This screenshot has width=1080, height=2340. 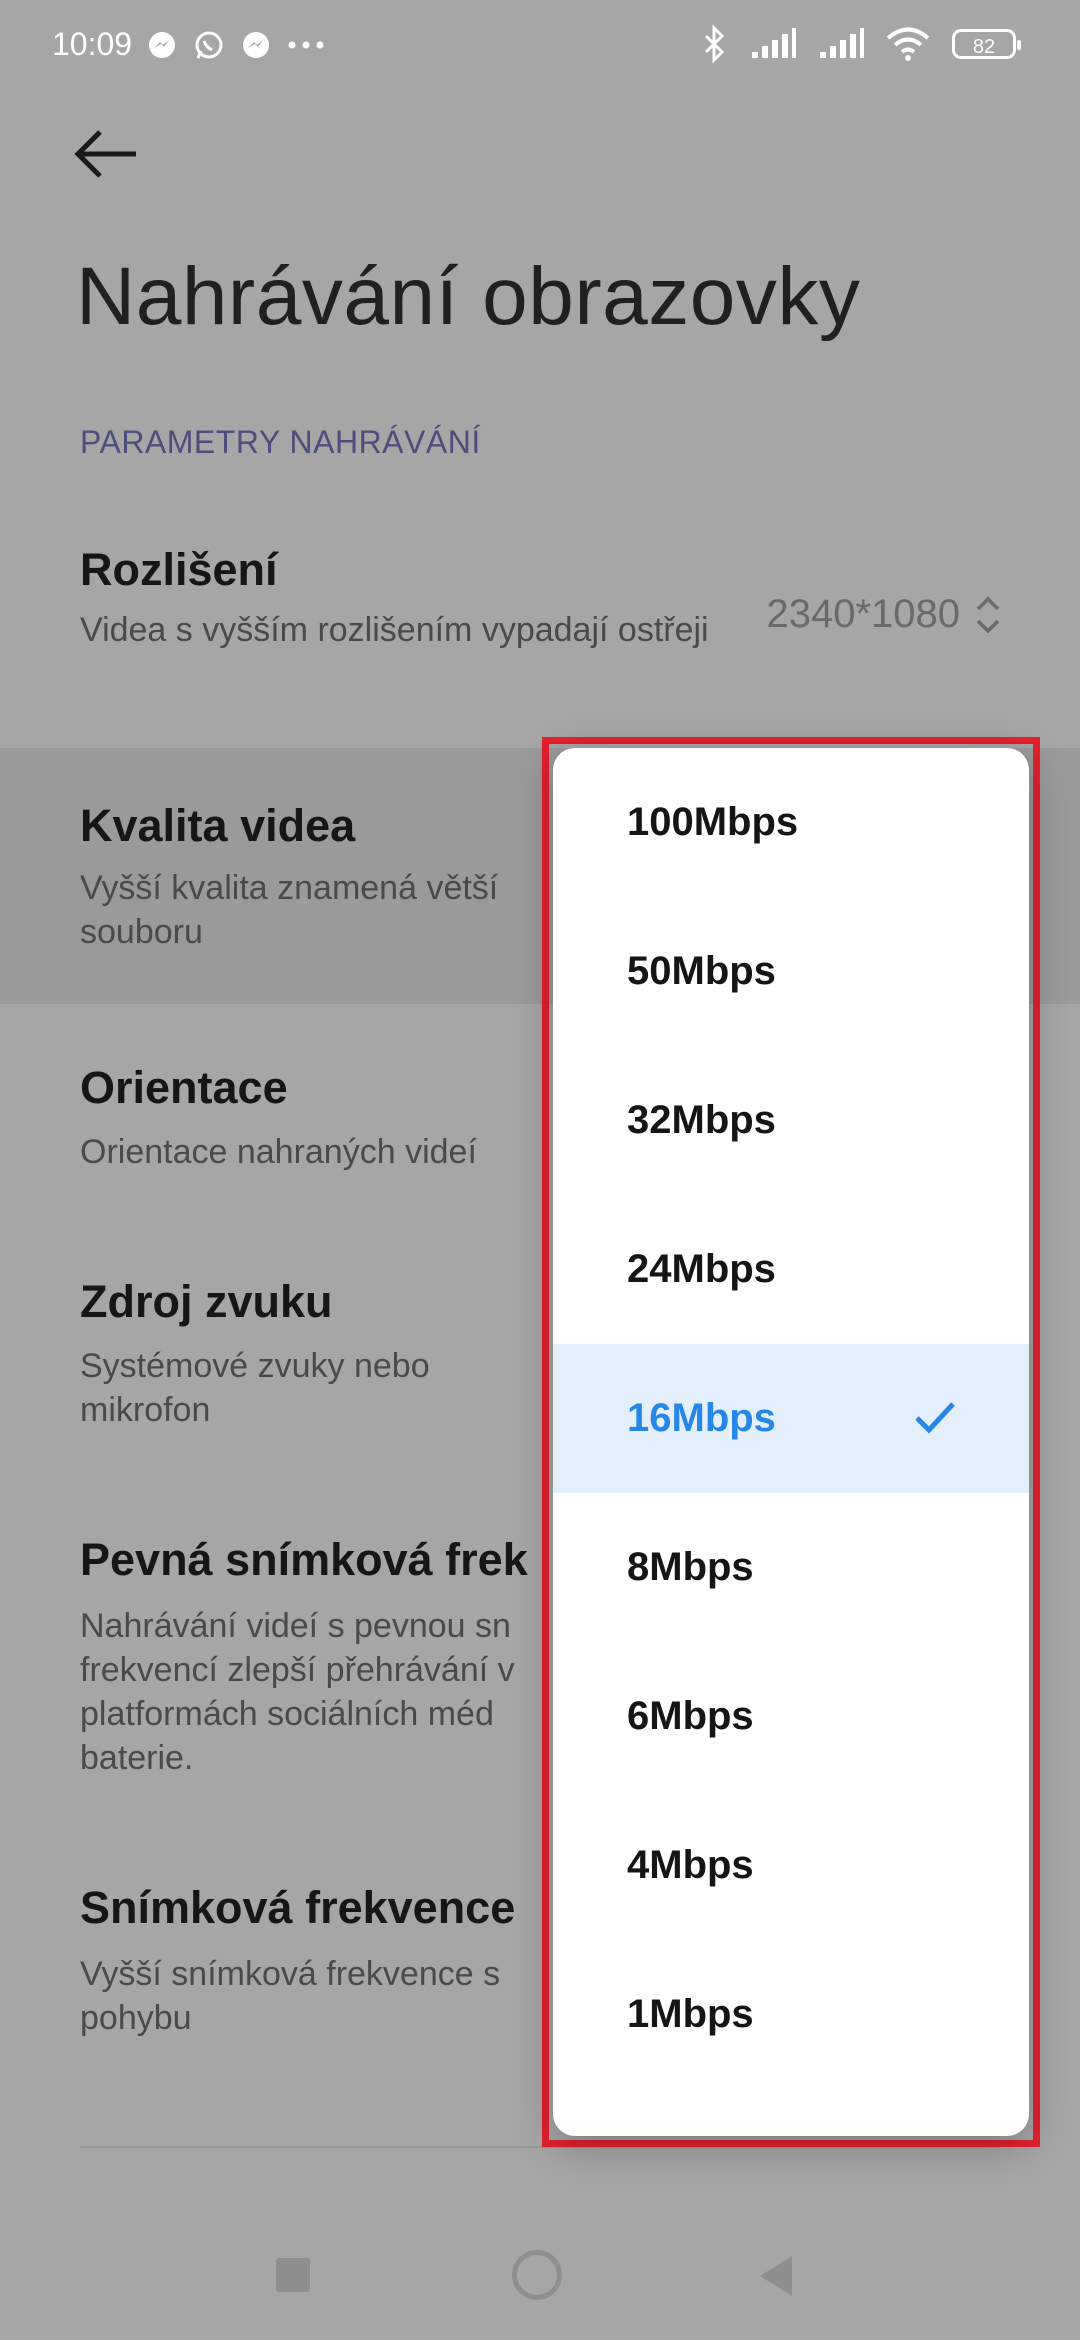 I want to click on setting-description: Vyšší kvalita znamená větší souboru, so click(x=289, y=910).